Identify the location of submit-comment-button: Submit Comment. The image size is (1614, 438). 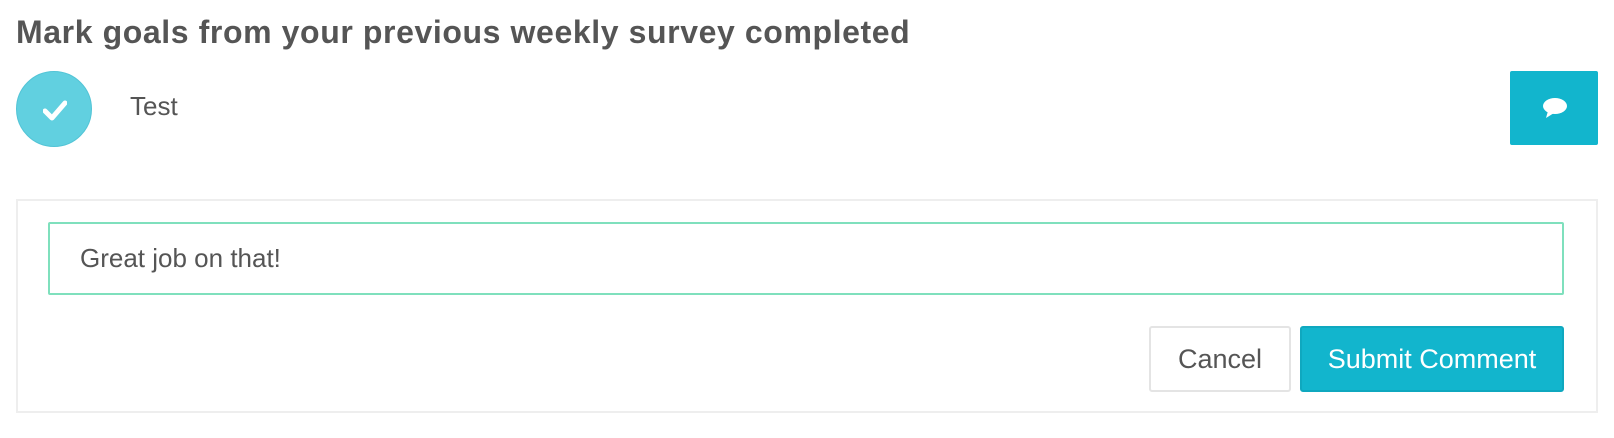
(1432, 359).